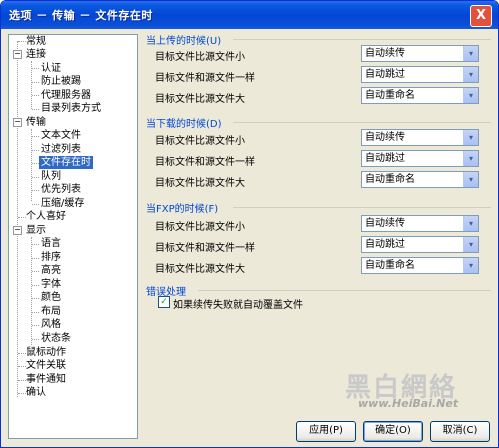  What do you see at coordinates (420, 179) in the screenshot?
I see `download-larger-select: 自动重命名 ▾` at bounding box center [420, 179].